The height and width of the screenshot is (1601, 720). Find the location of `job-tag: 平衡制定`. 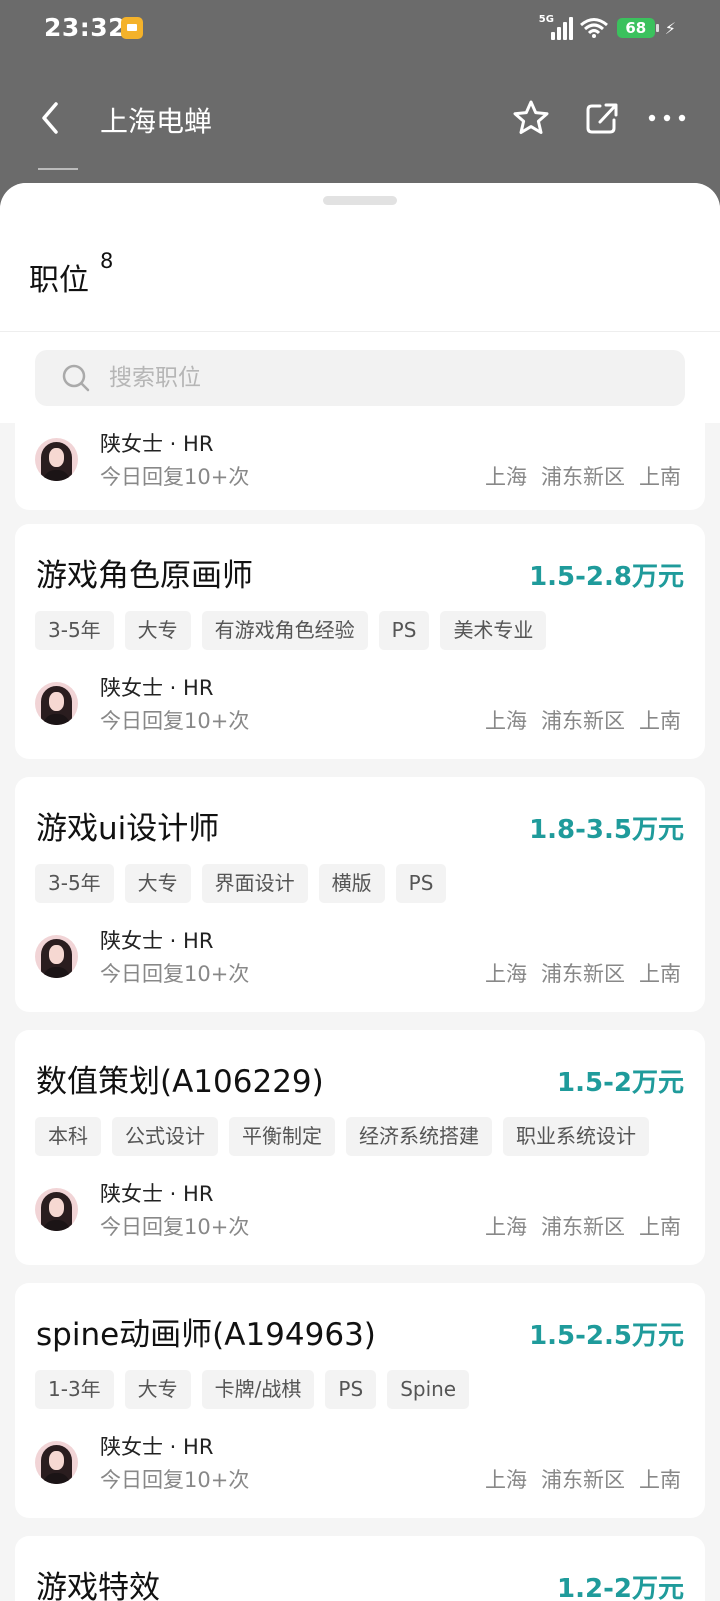

job-tag: 平衡制定 is located at coordinates (282, 1136).